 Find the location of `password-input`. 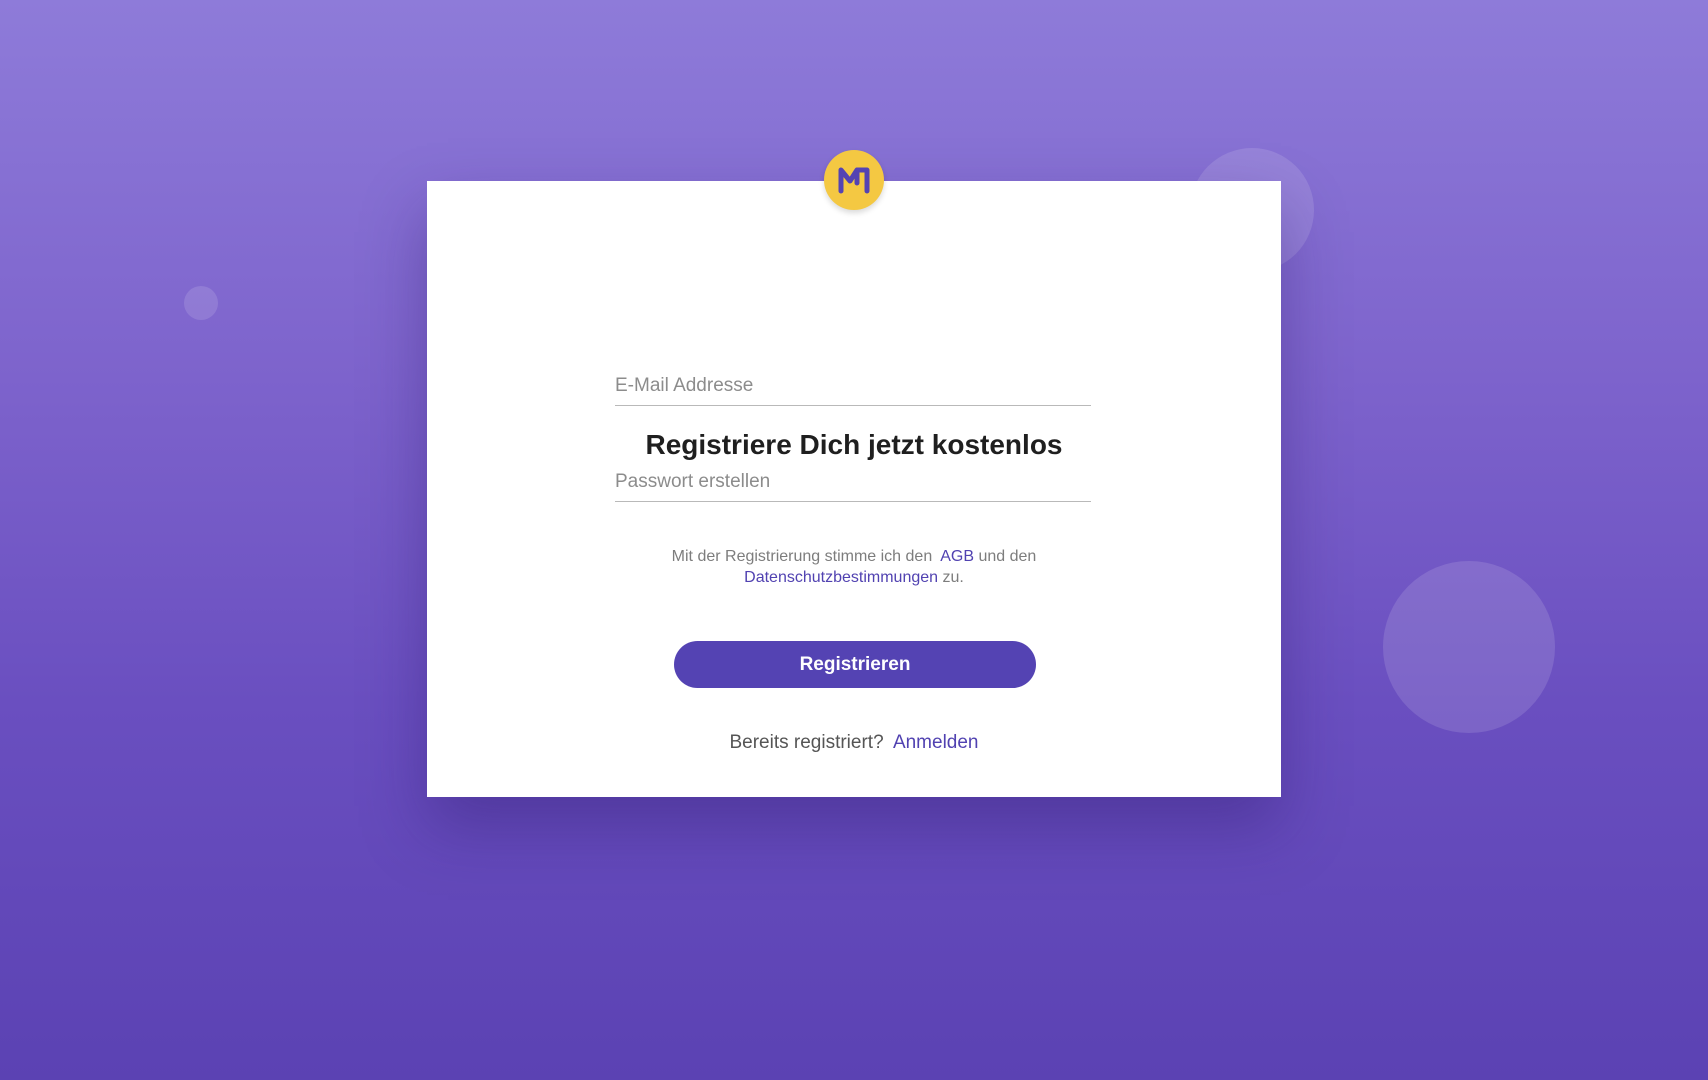

password-input is located at coordinates (853, 486).